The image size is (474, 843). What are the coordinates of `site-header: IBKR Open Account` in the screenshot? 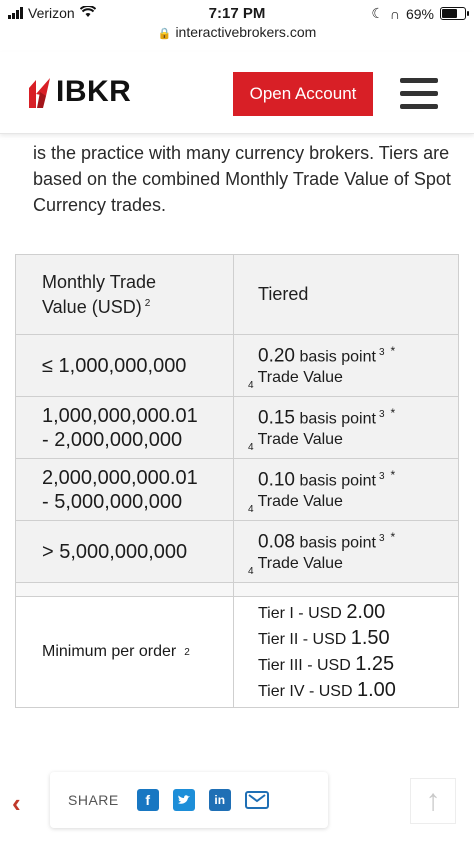 It's located at (237, 93).